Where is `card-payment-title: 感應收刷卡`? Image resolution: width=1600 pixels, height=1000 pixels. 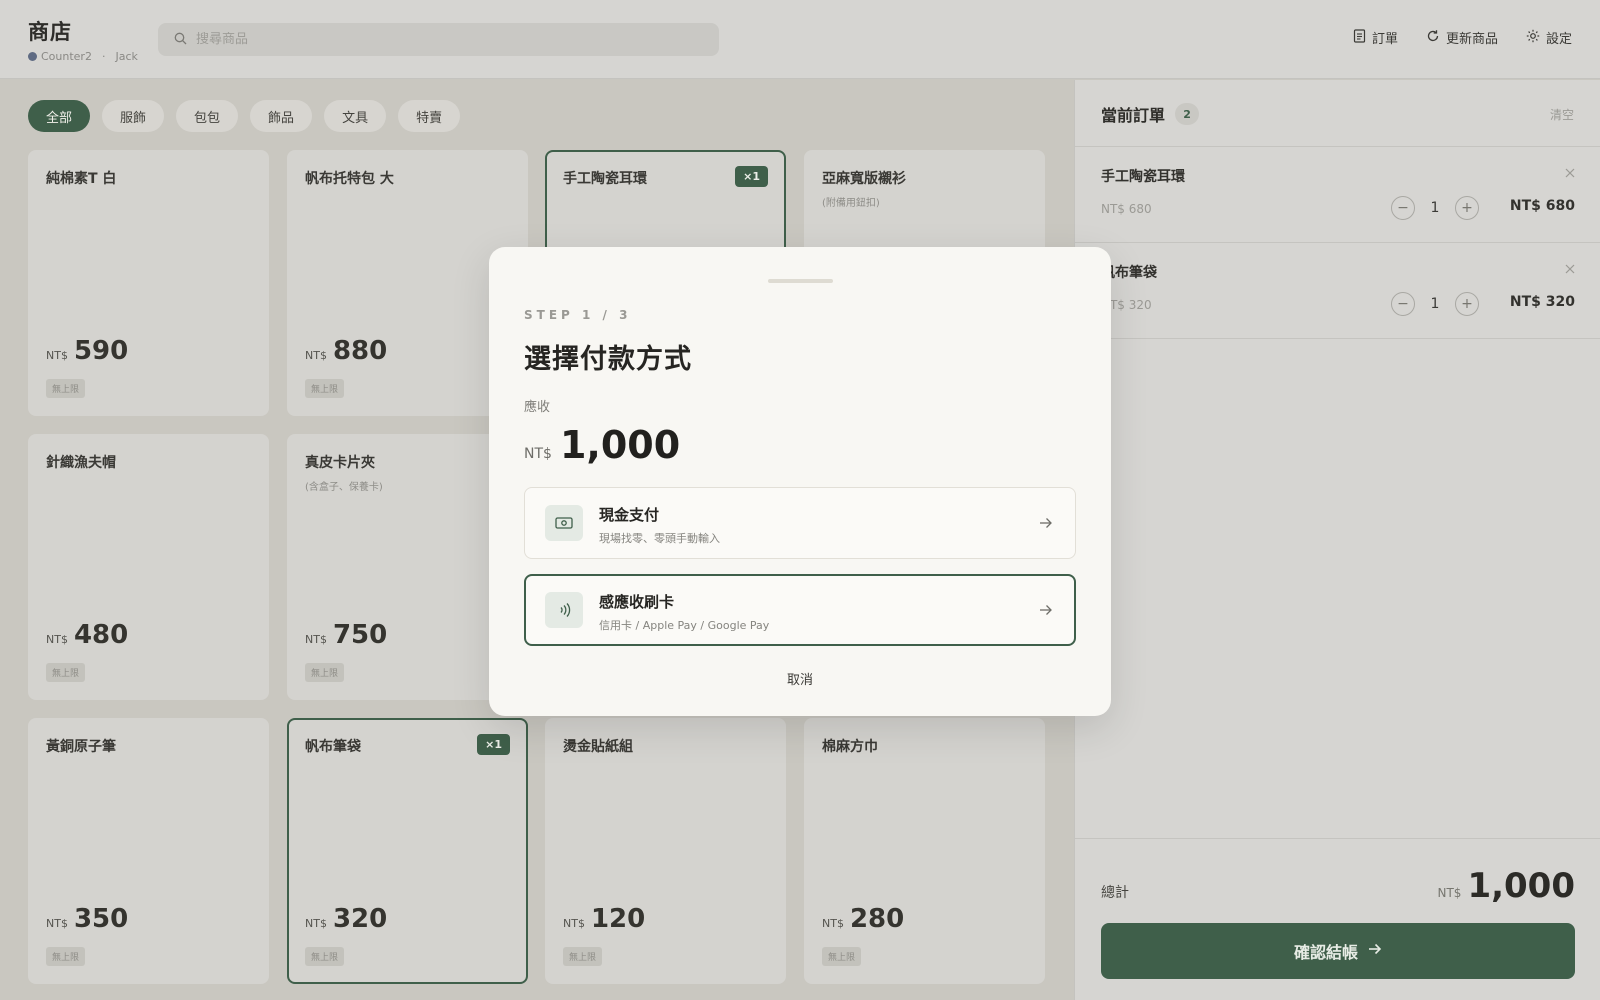 card-payment-title: 感應收刷卡 is located at coordinates (637, 602).